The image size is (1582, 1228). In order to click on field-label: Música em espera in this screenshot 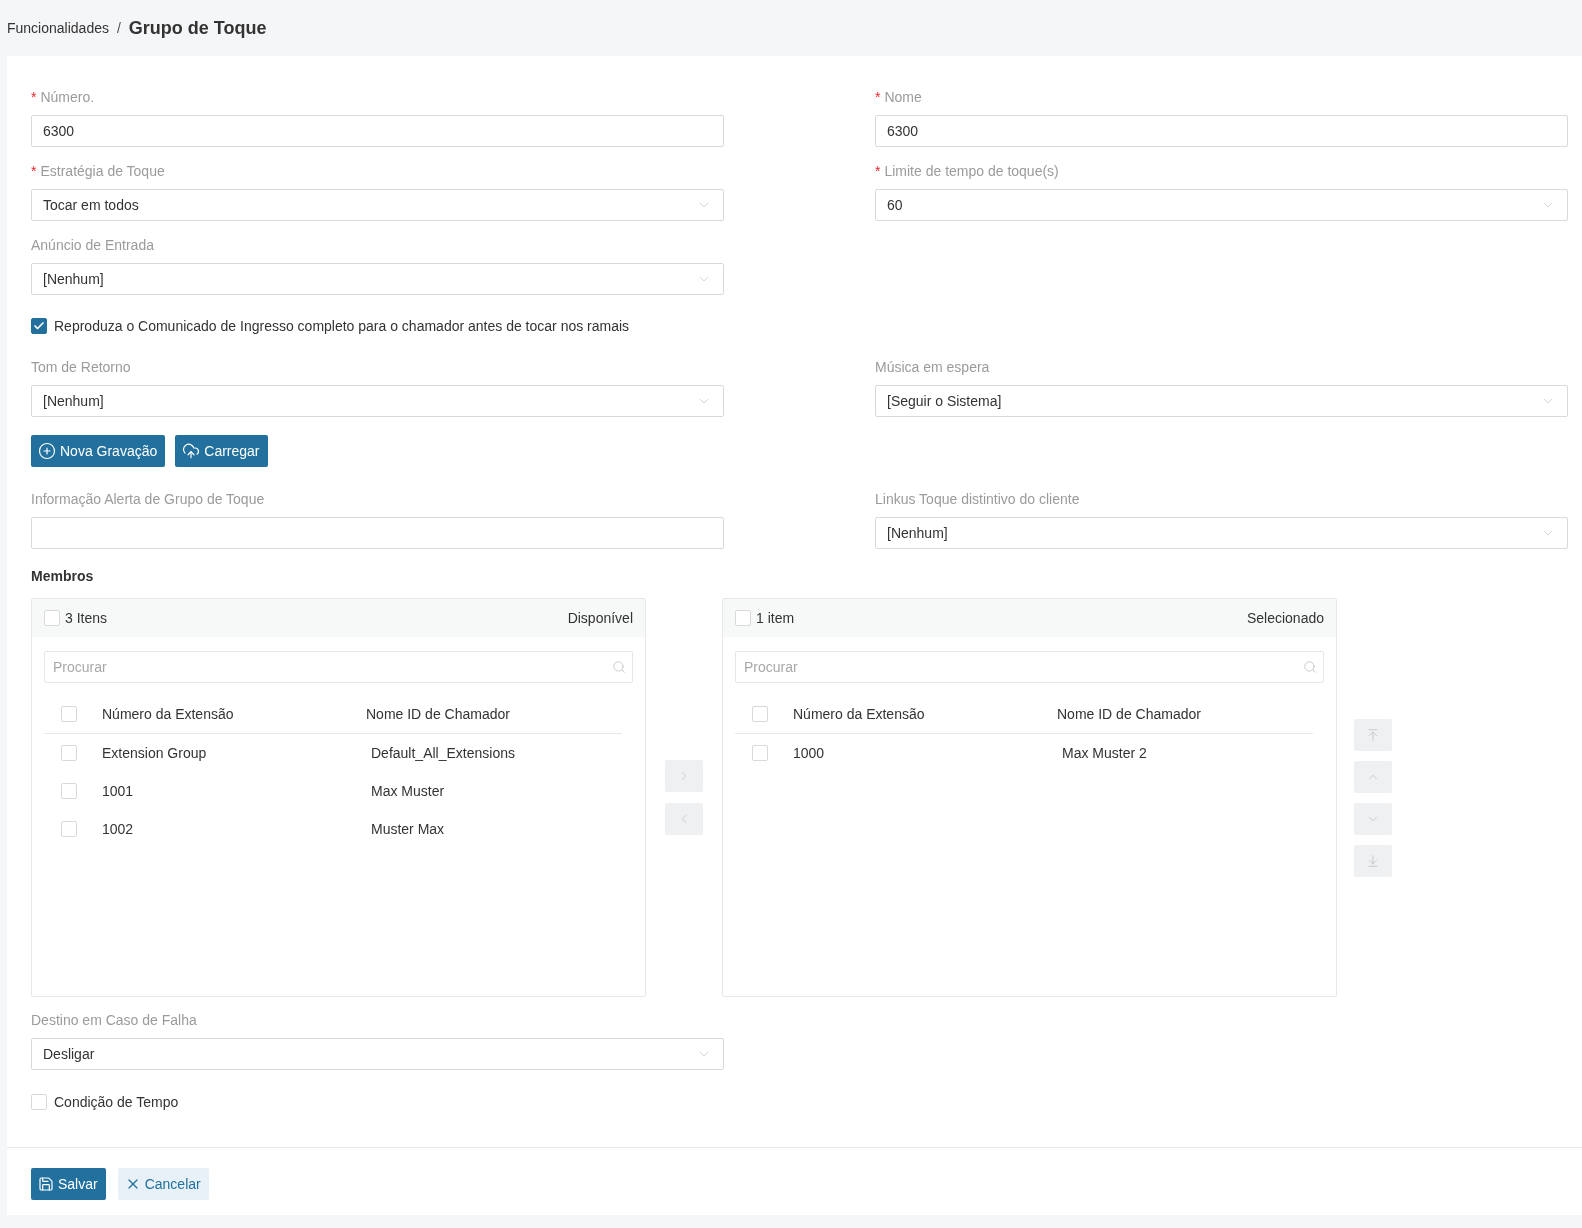, I will do `click(932, 367)`.